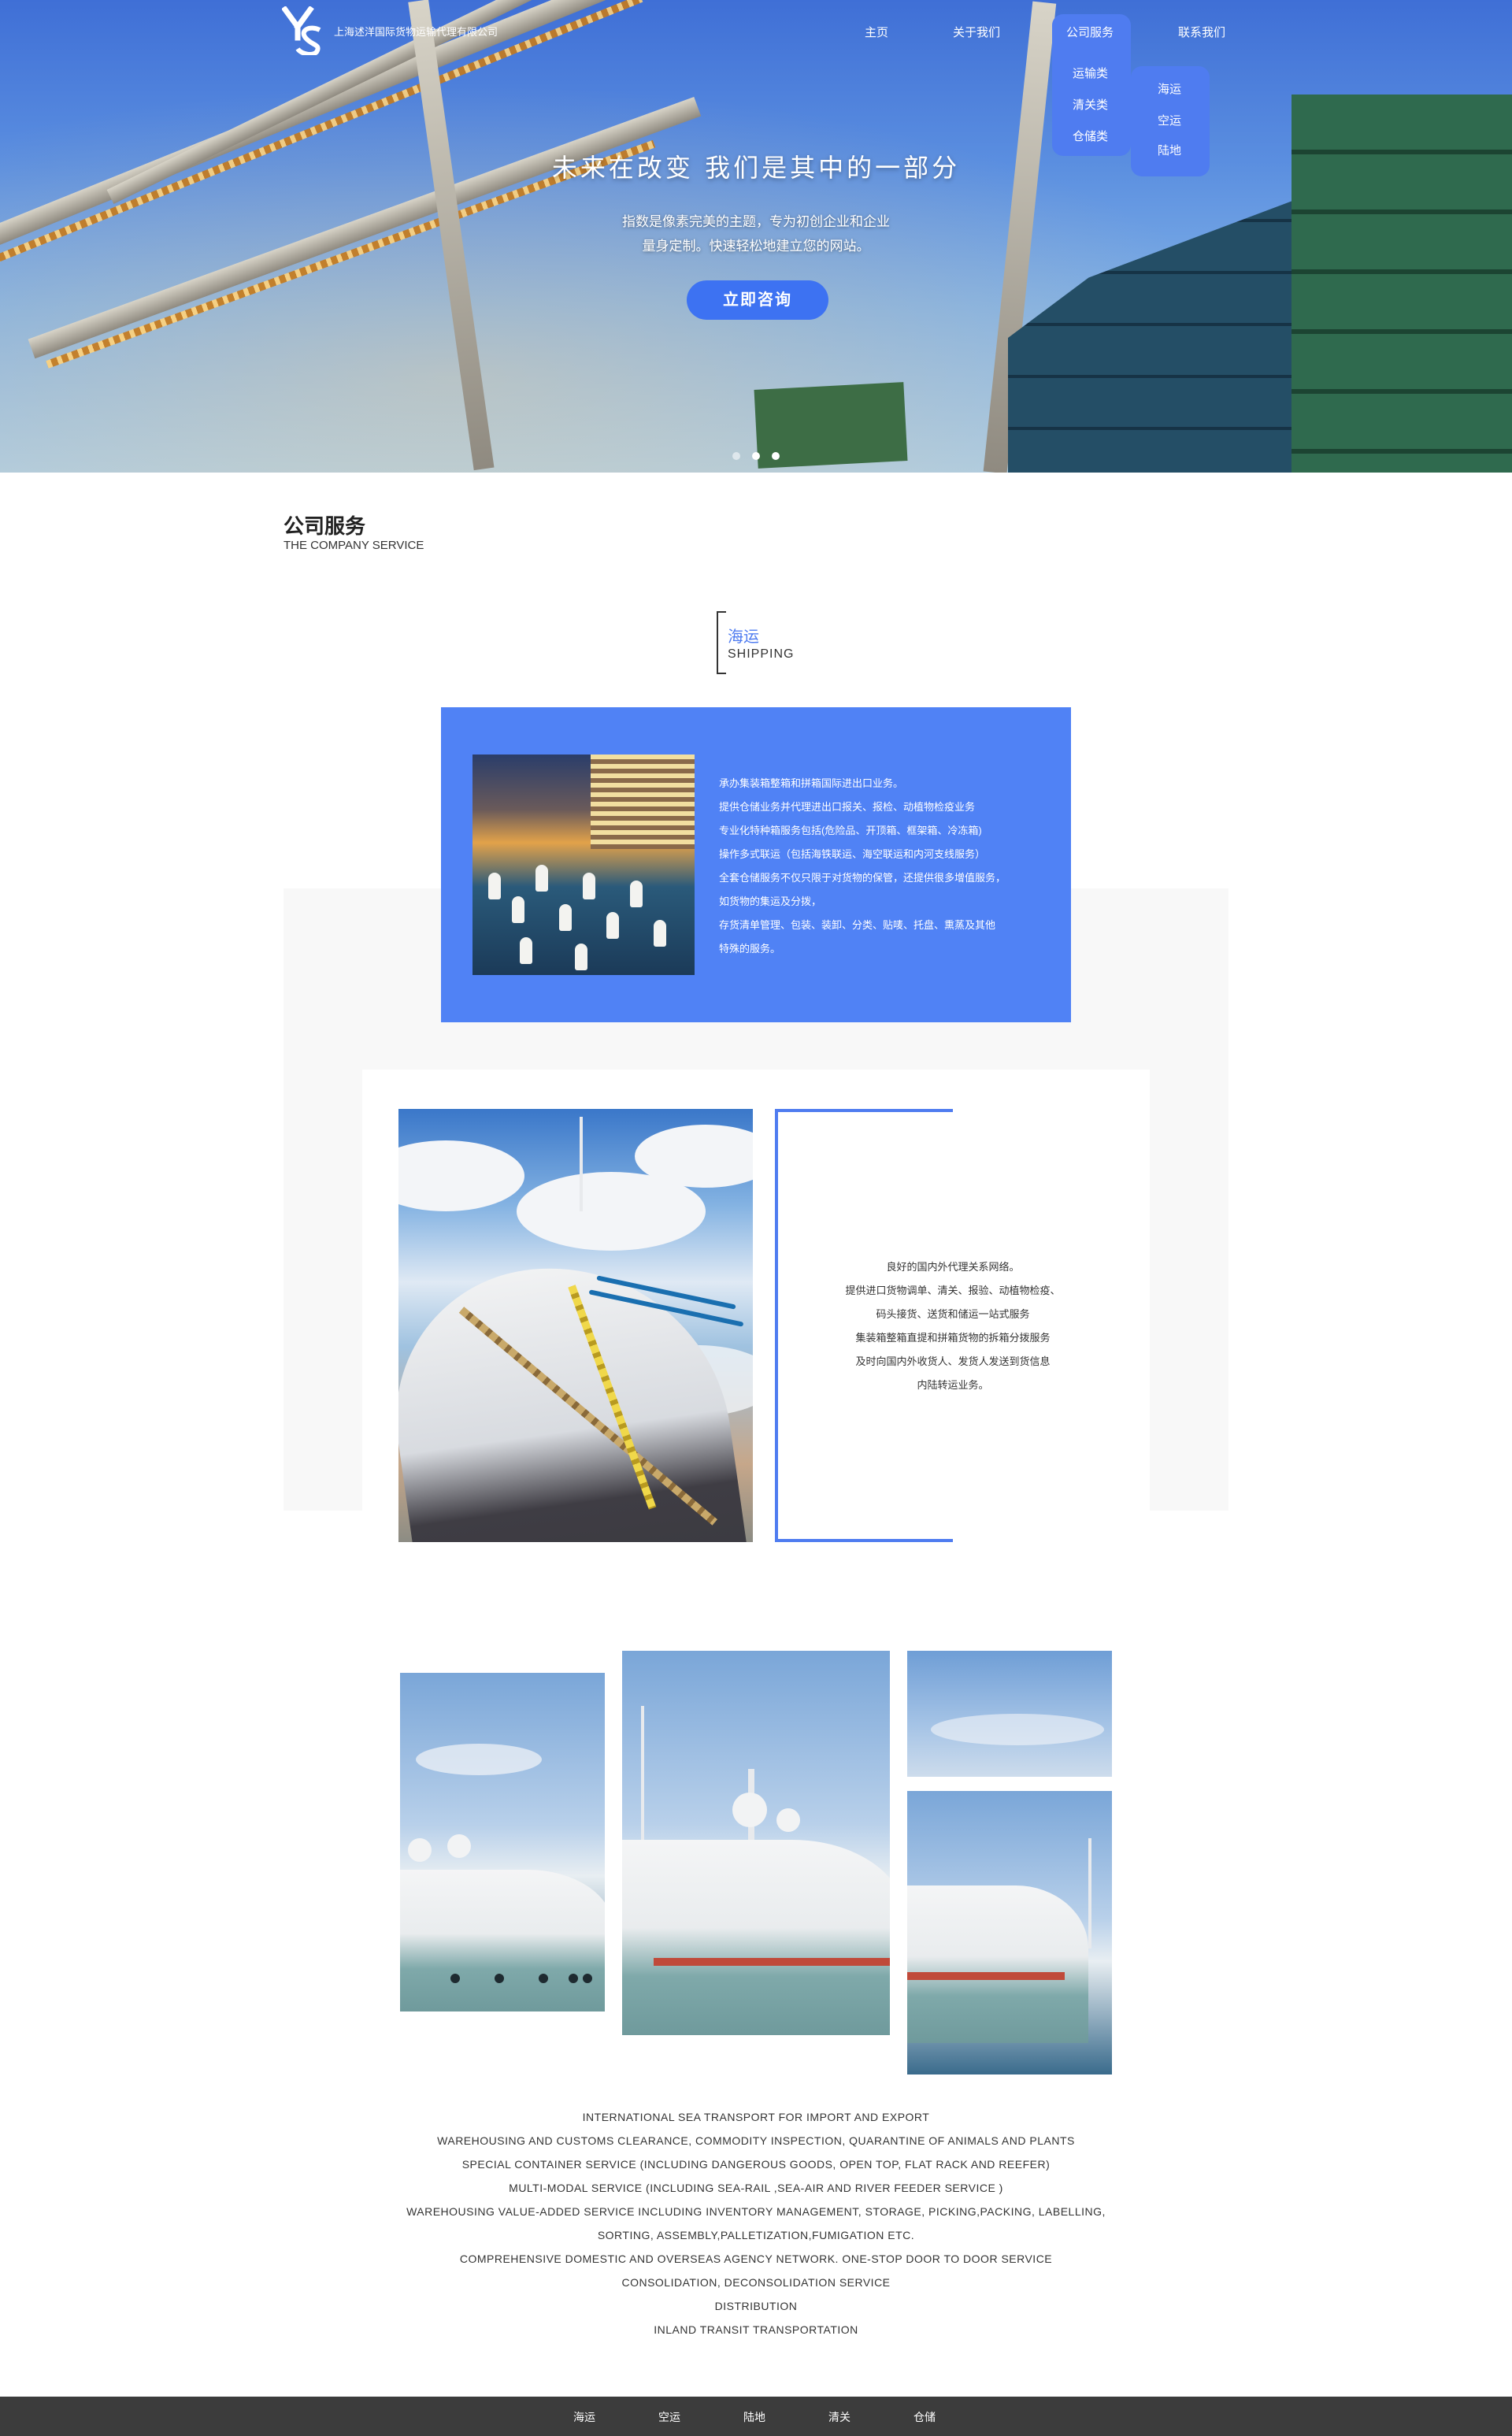 The image size is (1512, 2436). I want to click on marina-building, so click(643, 802).